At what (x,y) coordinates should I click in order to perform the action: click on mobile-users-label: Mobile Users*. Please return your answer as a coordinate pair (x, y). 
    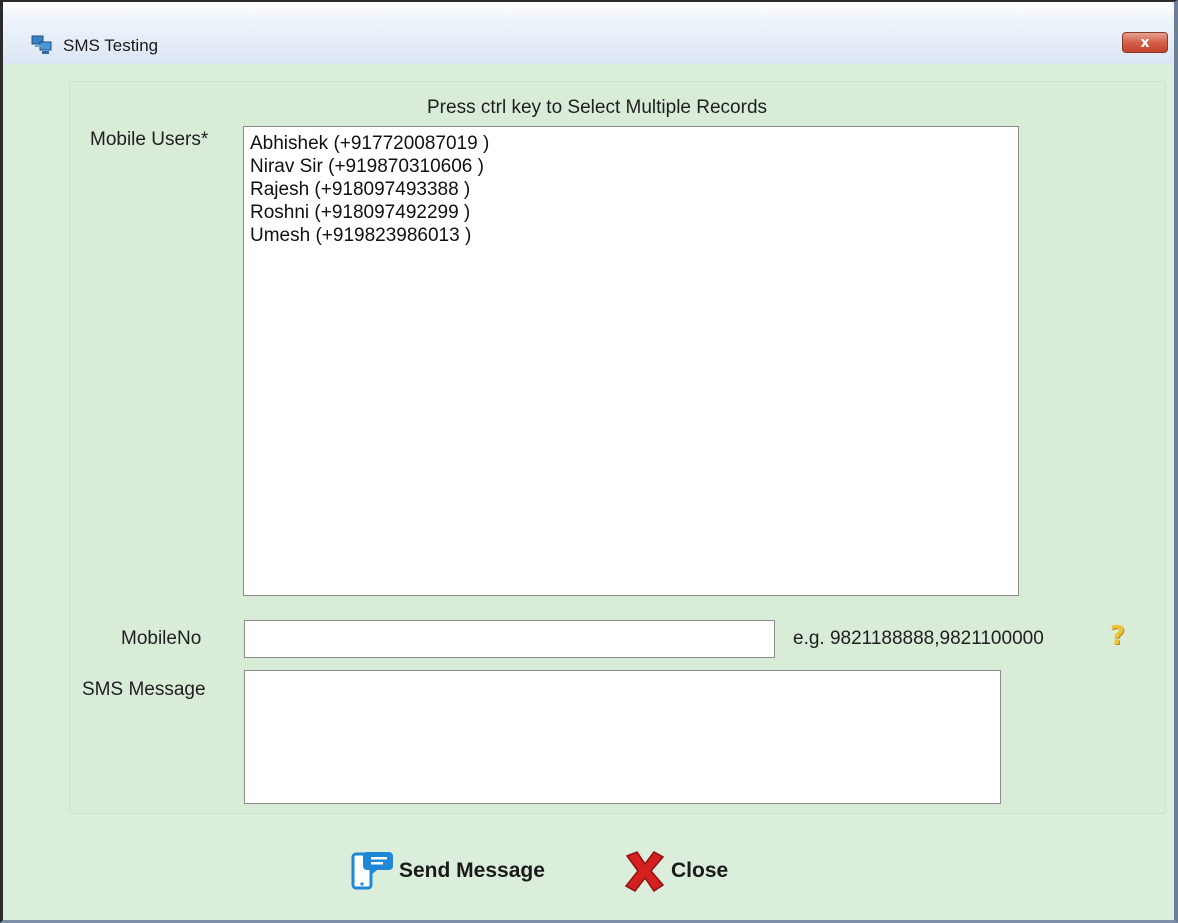
    Looking at the image, I should click on (149, 139).